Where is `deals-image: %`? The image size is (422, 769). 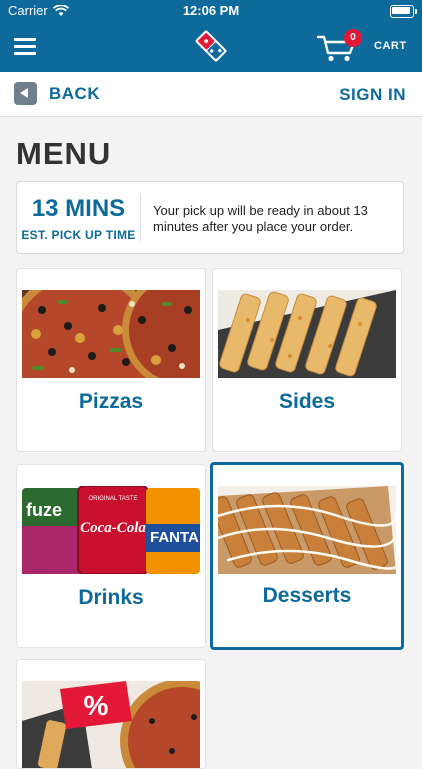 deals-image: % is located at coordinates (111, 724).